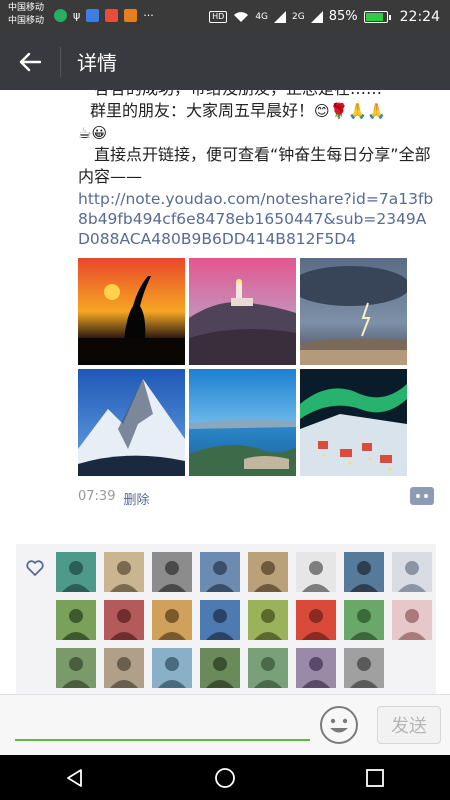 This screenshot has width=450, height=800. What do you see at coordinates (136, 498) in the screenshot?
I see `delete-link: 删除` at bounding box center [136, 498].